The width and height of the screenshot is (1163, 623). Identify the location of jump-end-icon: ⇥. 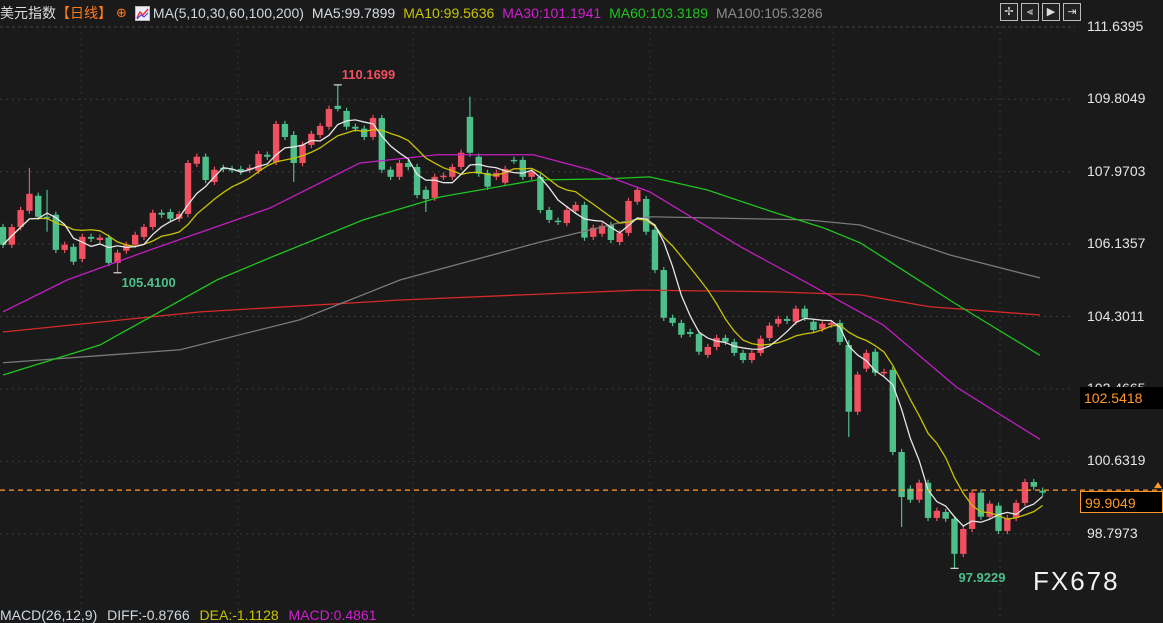
(1072, 12).